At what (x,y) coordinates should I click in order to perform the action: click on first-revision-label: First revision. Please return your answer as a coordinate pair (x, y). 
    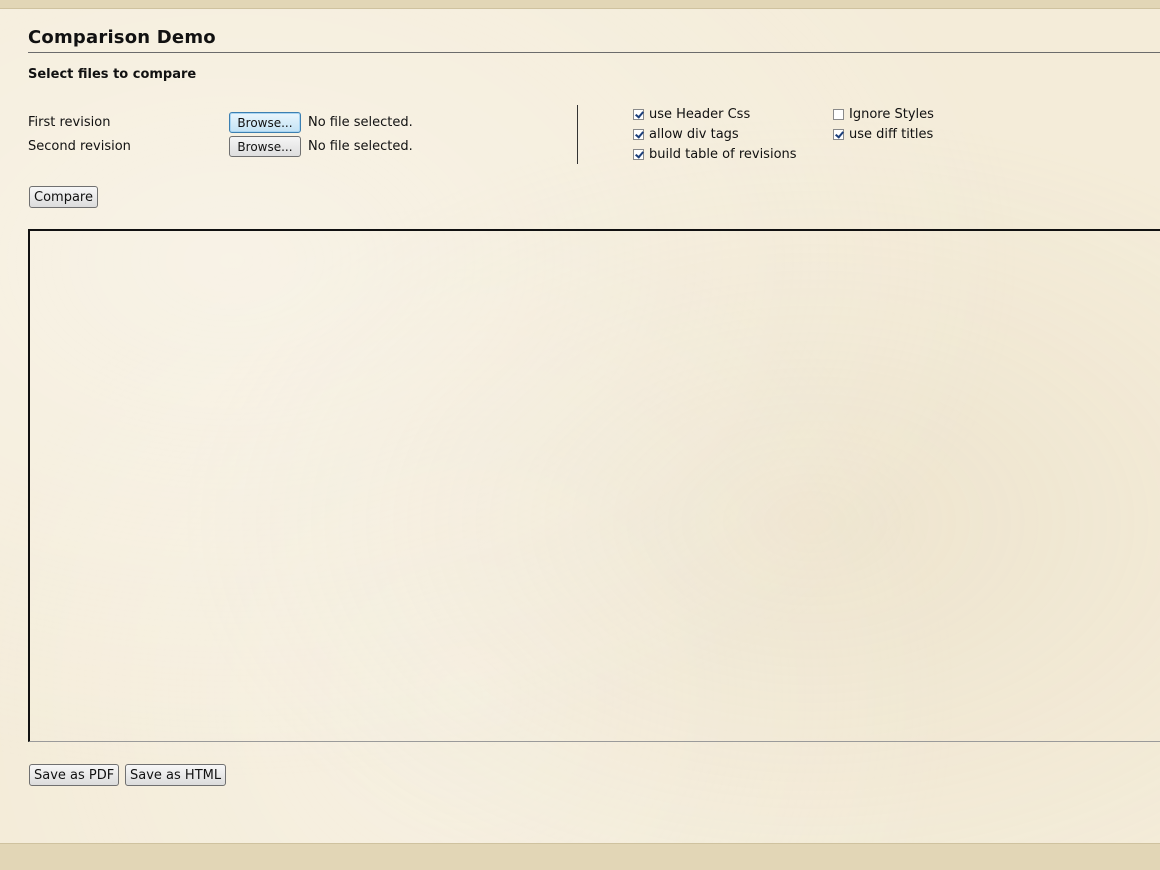
    Looking at the image, I should click on (69, 122).